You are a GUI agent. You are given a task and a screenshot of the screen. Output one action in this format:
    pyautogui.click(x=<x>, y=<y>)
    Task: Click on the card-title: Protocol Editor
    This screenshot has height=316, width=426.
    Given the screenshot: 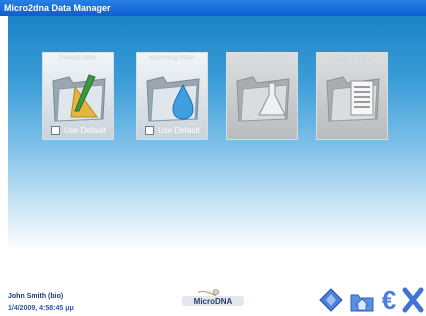 What is the action you would take?
    pyautogui.click(x=78, y=58)
    